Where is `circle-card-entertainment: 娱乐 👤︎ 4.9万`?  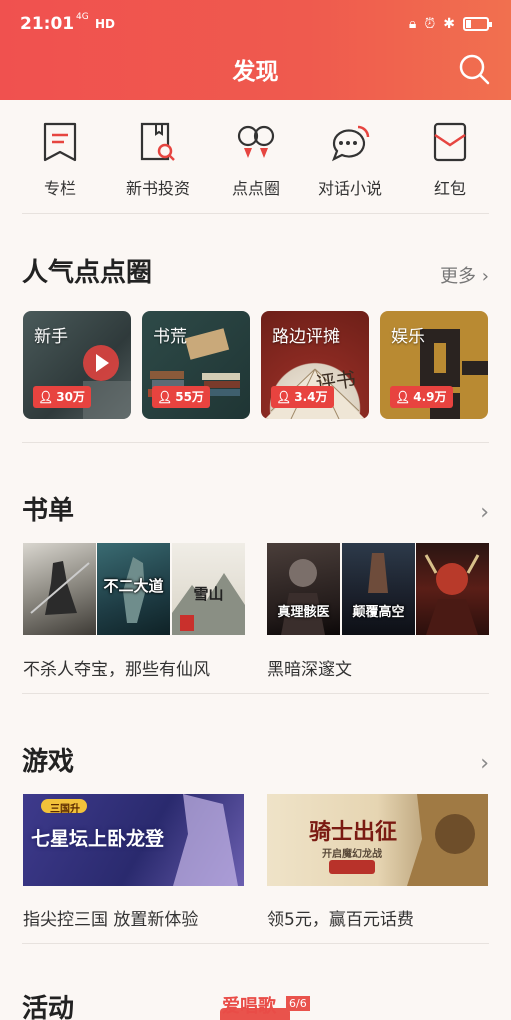 circle-card-entertainment: 娱乐 👤︎ 4.9万 is located at coordinates (434, 365).